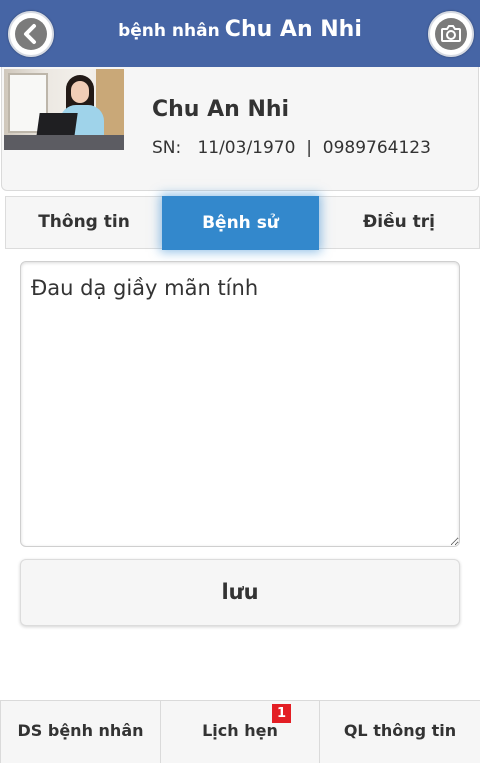 The width and height of the screenshot is (480, 763). Describe the element at coordinates (240, 592) in the screenshot. I see `save-button: lưu` at that location.